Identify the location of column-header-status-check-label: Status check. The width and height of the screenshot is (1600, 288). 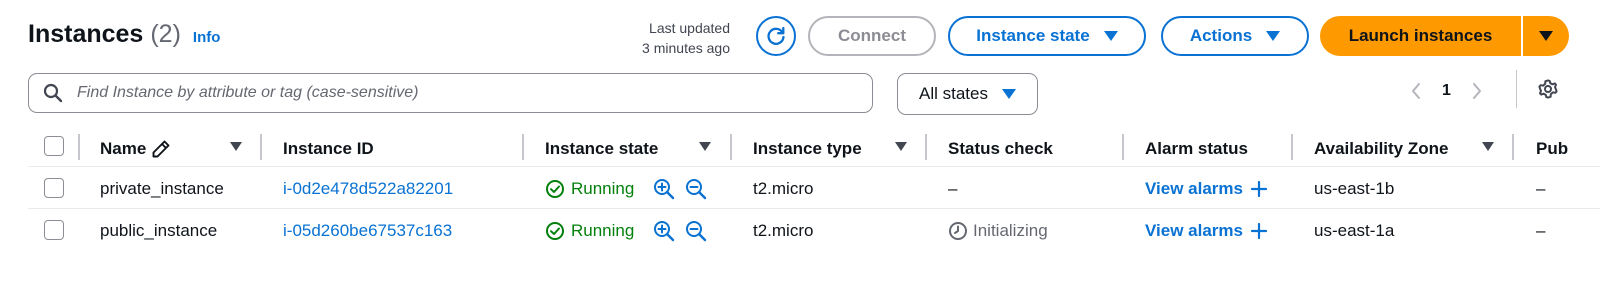
(1000, 148).